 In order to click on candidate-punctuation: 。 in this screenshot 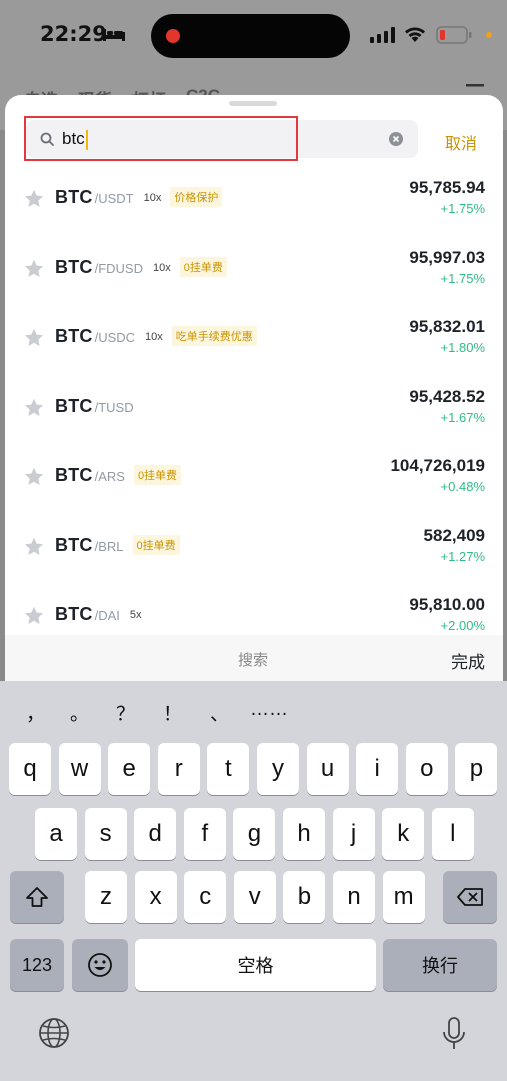, I will do `click(79, 712)`.